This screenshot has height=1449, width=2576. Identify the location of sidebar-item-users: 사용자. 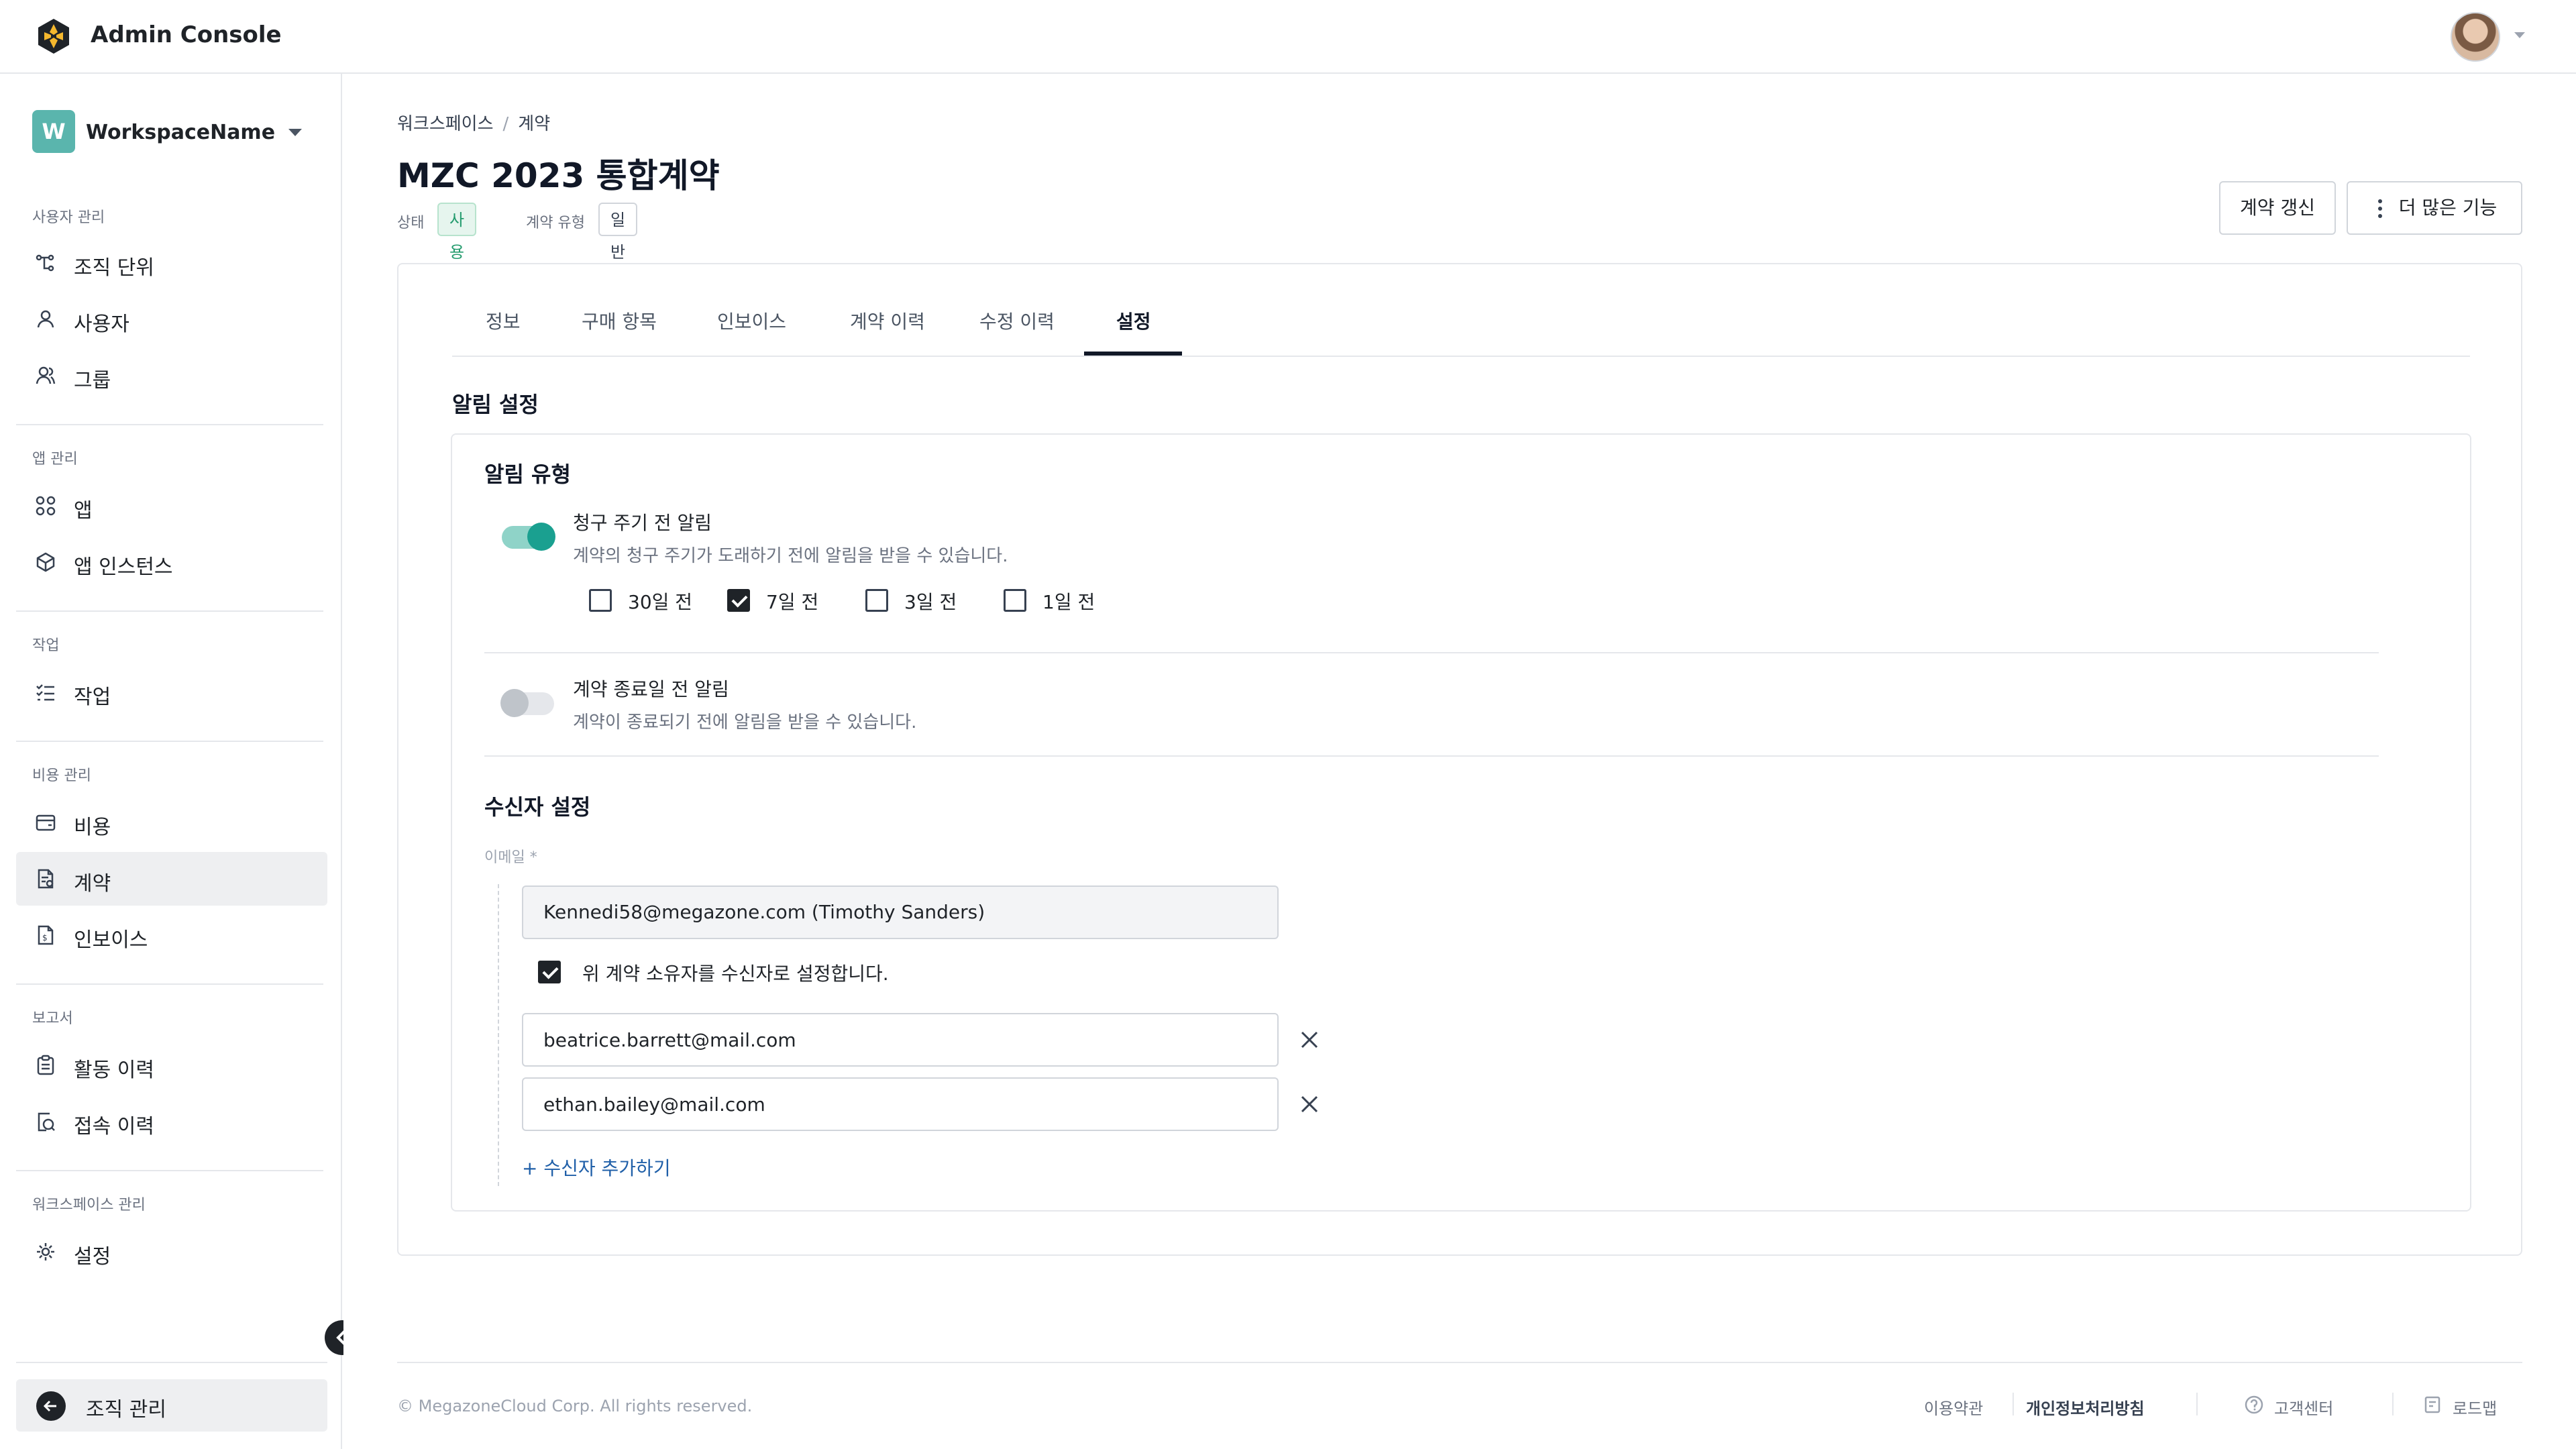
(171, 319).